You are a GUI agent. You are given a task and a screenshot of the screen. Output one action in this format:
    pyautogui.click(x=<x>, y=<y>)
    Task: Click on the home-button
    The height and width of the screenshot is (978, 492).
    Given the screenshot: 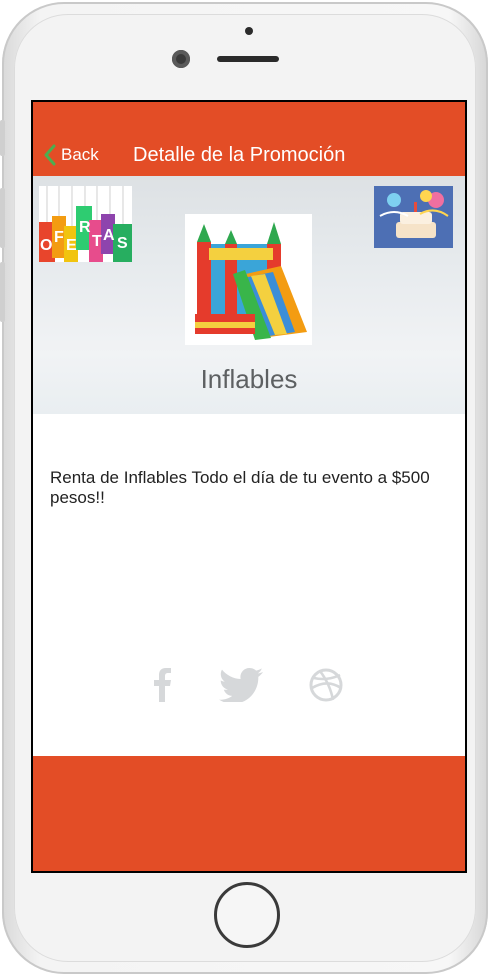 What is the action you would take?
    pyautogui.click(x=247, y=915)
    